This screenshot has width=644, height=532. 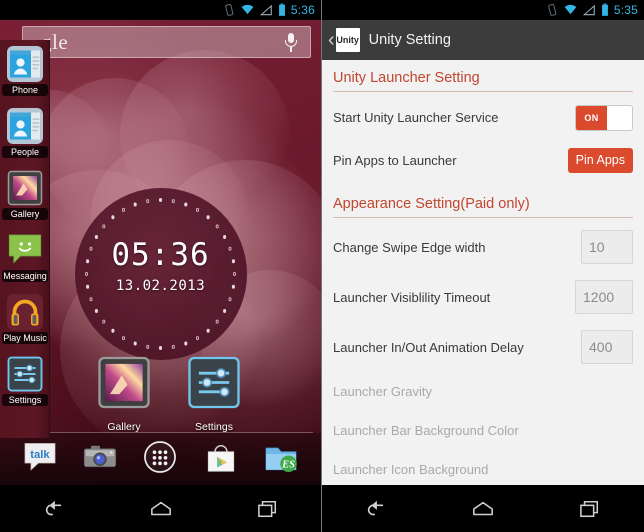 I want to click on app-icon: Unity, so click(x=347, y=40).